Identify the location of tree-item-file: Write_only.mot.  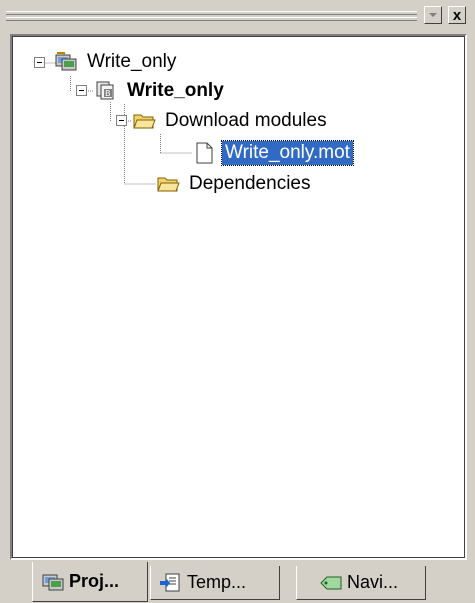
(273, 153).